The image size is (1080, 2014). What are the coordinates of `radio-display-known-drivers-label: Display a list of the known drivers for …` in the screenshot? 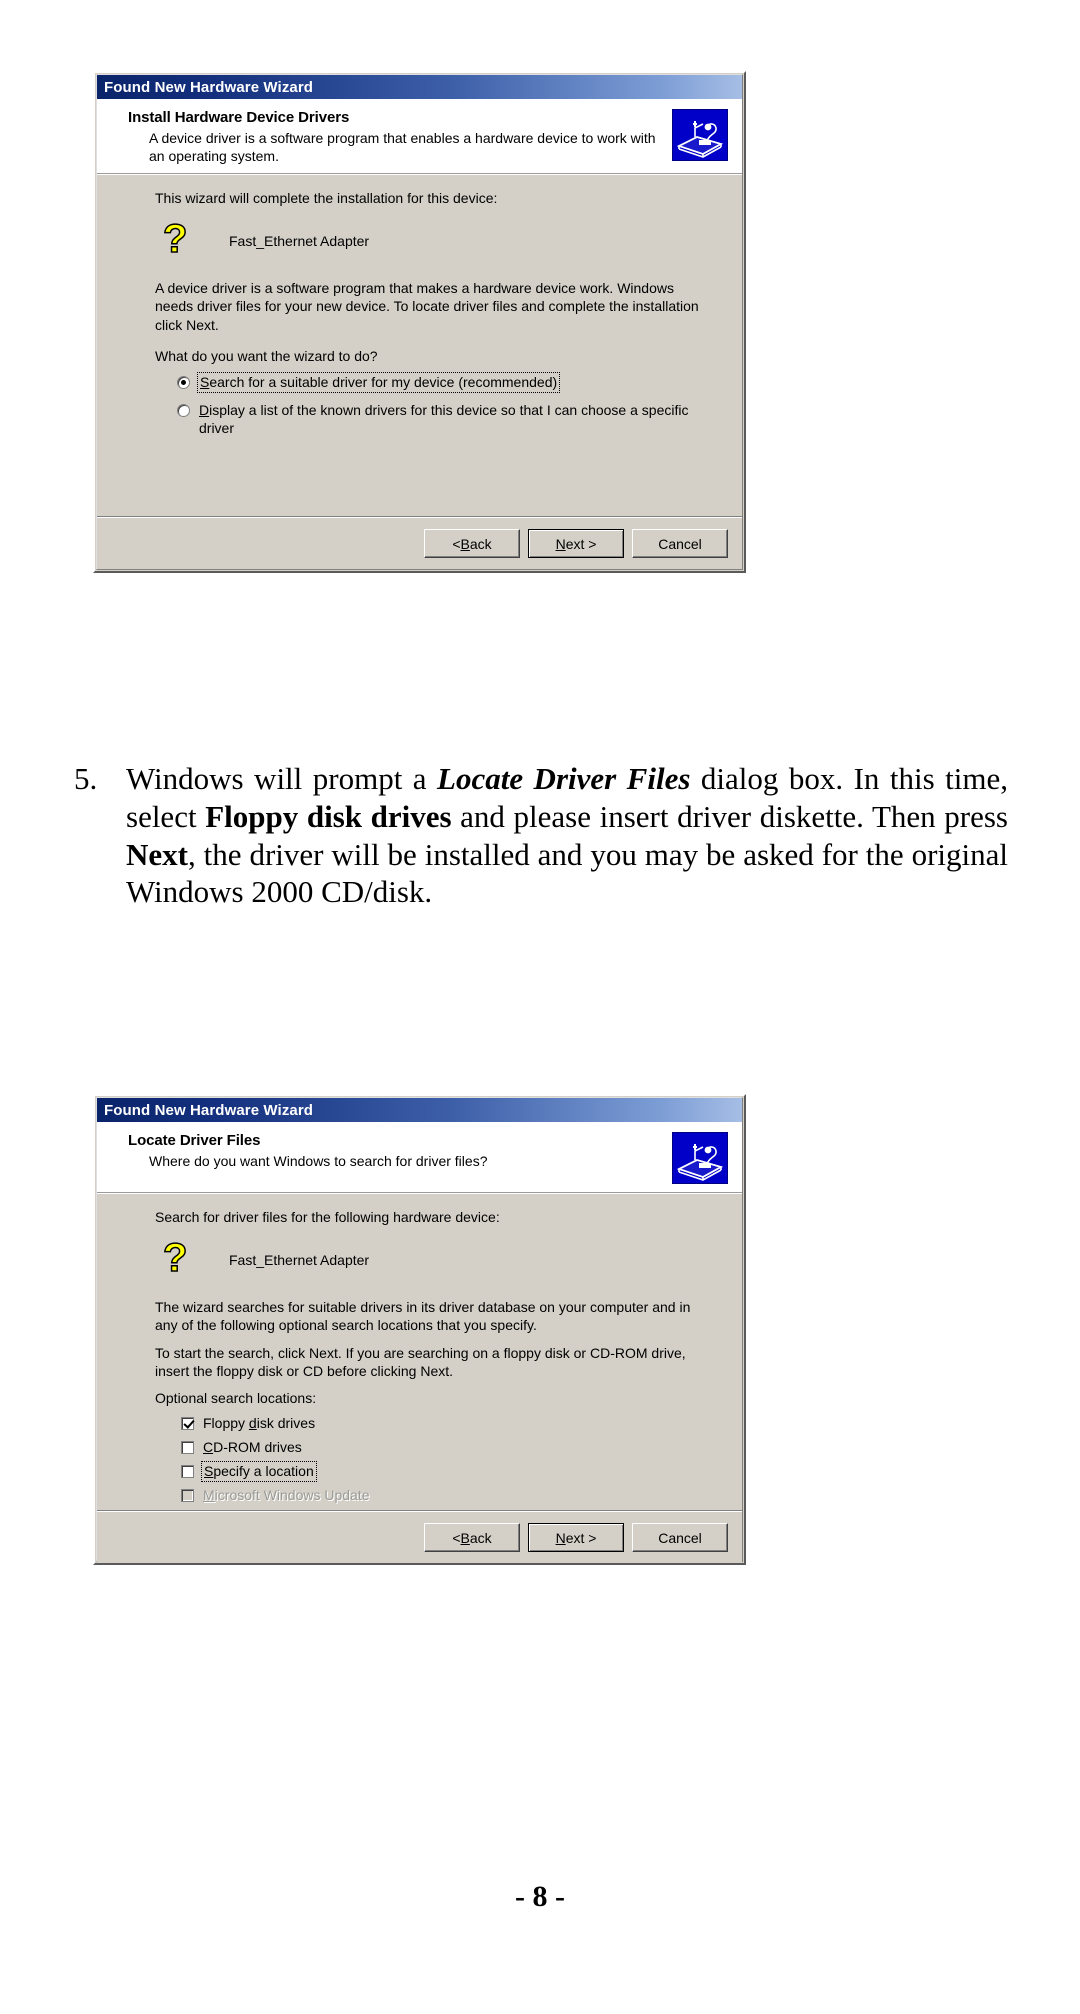 It's located at (449, 419).